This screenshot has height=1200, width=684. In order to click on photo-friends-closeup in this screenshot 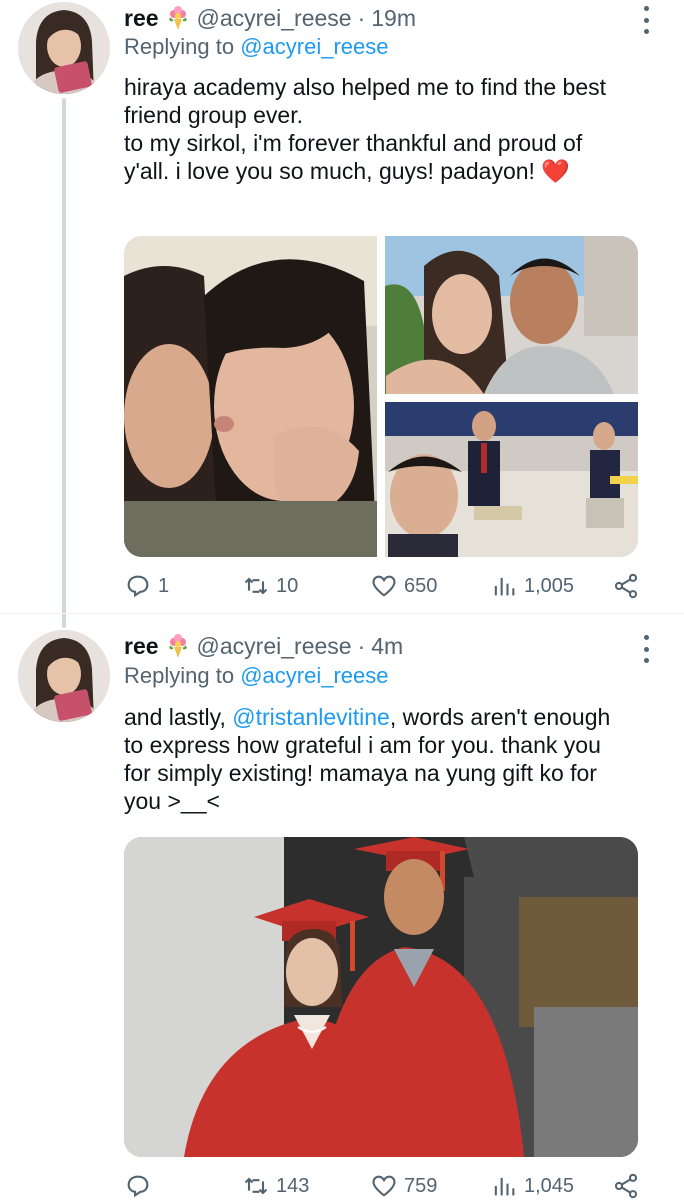, I will do `click(250, 396)`.